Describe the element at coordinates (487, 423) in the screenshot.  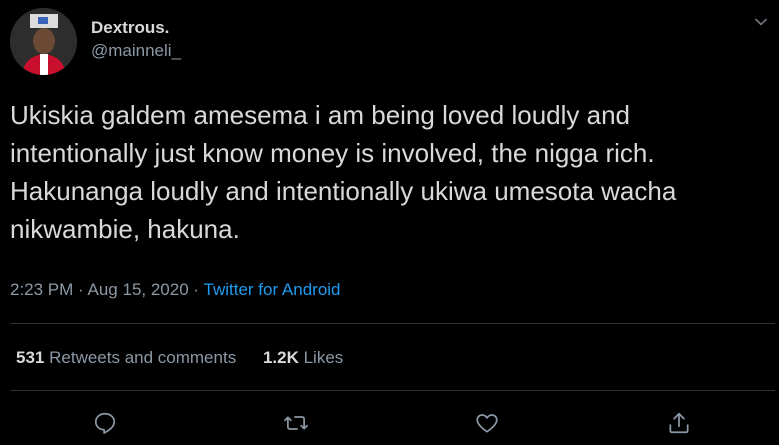
I see `heart-icon` at that location.